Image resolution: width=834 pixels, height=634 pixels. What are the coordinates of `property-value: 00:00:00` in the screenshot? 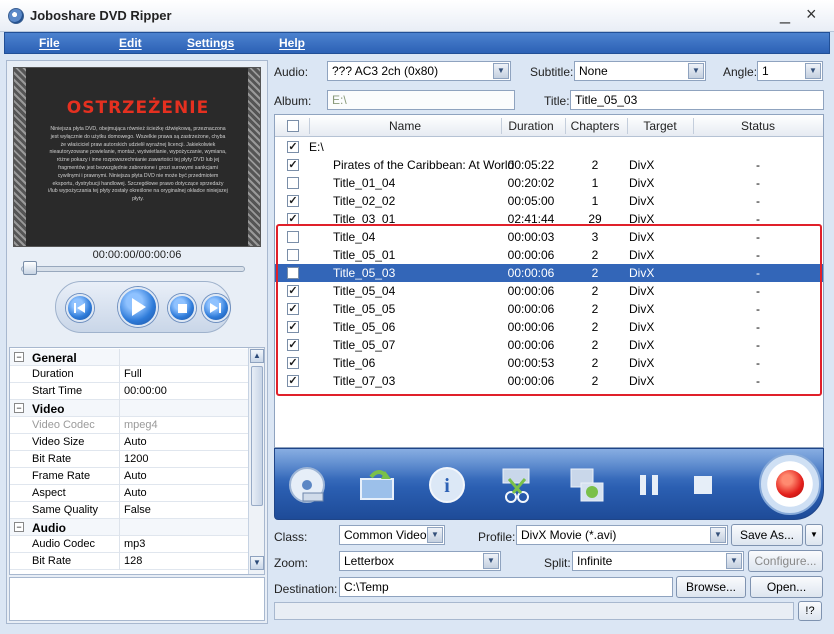 It's located at (145, 391).